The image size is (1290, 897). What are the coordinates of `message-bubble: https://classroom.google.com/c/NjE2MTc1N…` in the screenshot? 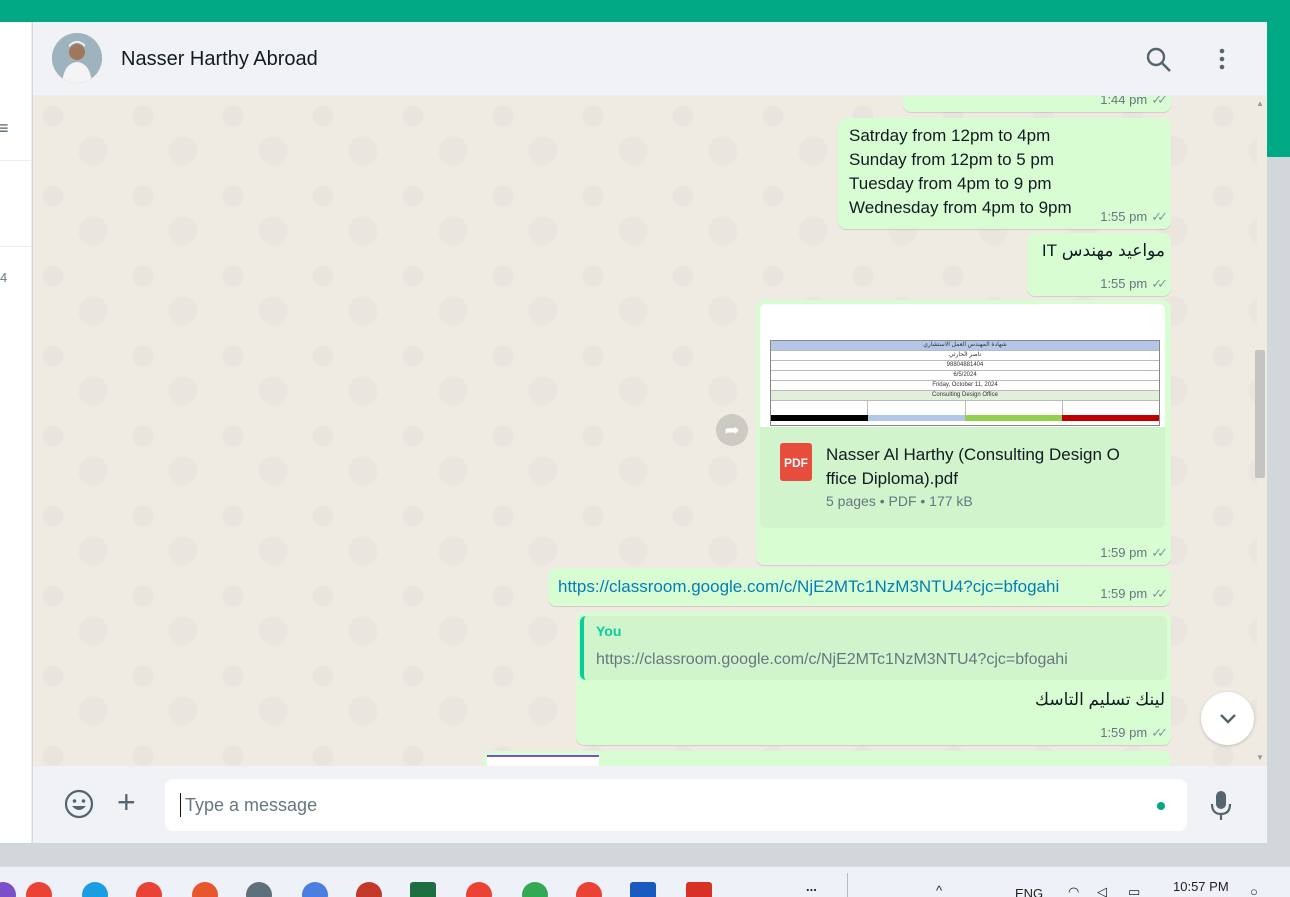 It's located at (859, 587).